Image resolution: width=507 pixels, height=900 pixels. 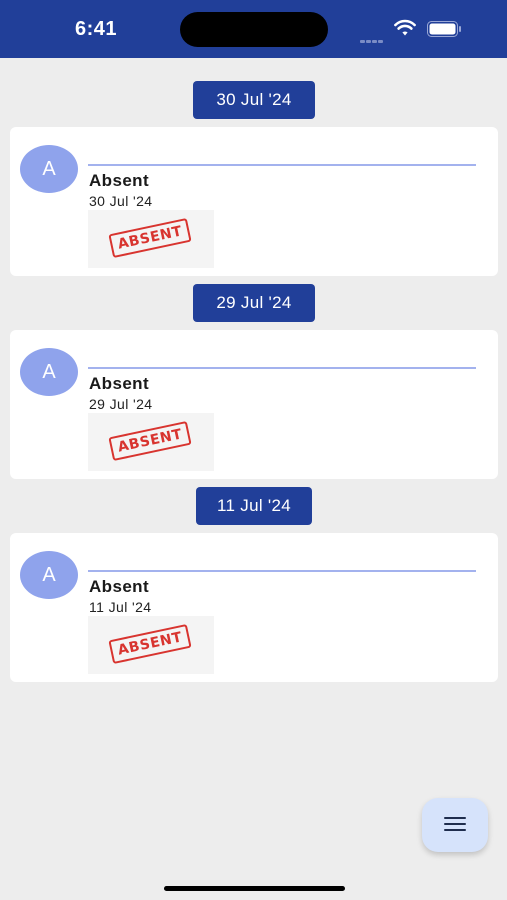 I want to click on battery-icon, so click(x=444, y=29).